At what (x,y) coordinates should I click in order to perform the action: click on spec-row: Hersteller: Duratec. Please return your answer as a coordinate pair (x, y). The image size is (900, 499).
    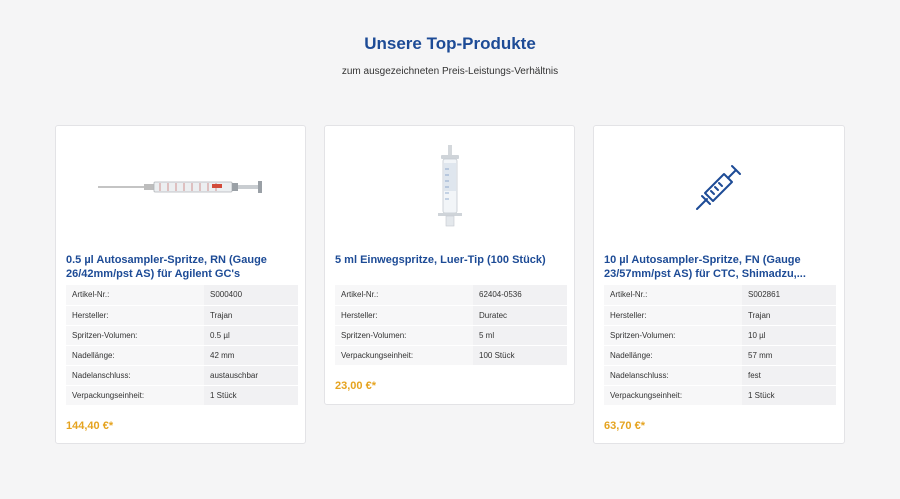
    Looking at the image, I should click on (451, 315).